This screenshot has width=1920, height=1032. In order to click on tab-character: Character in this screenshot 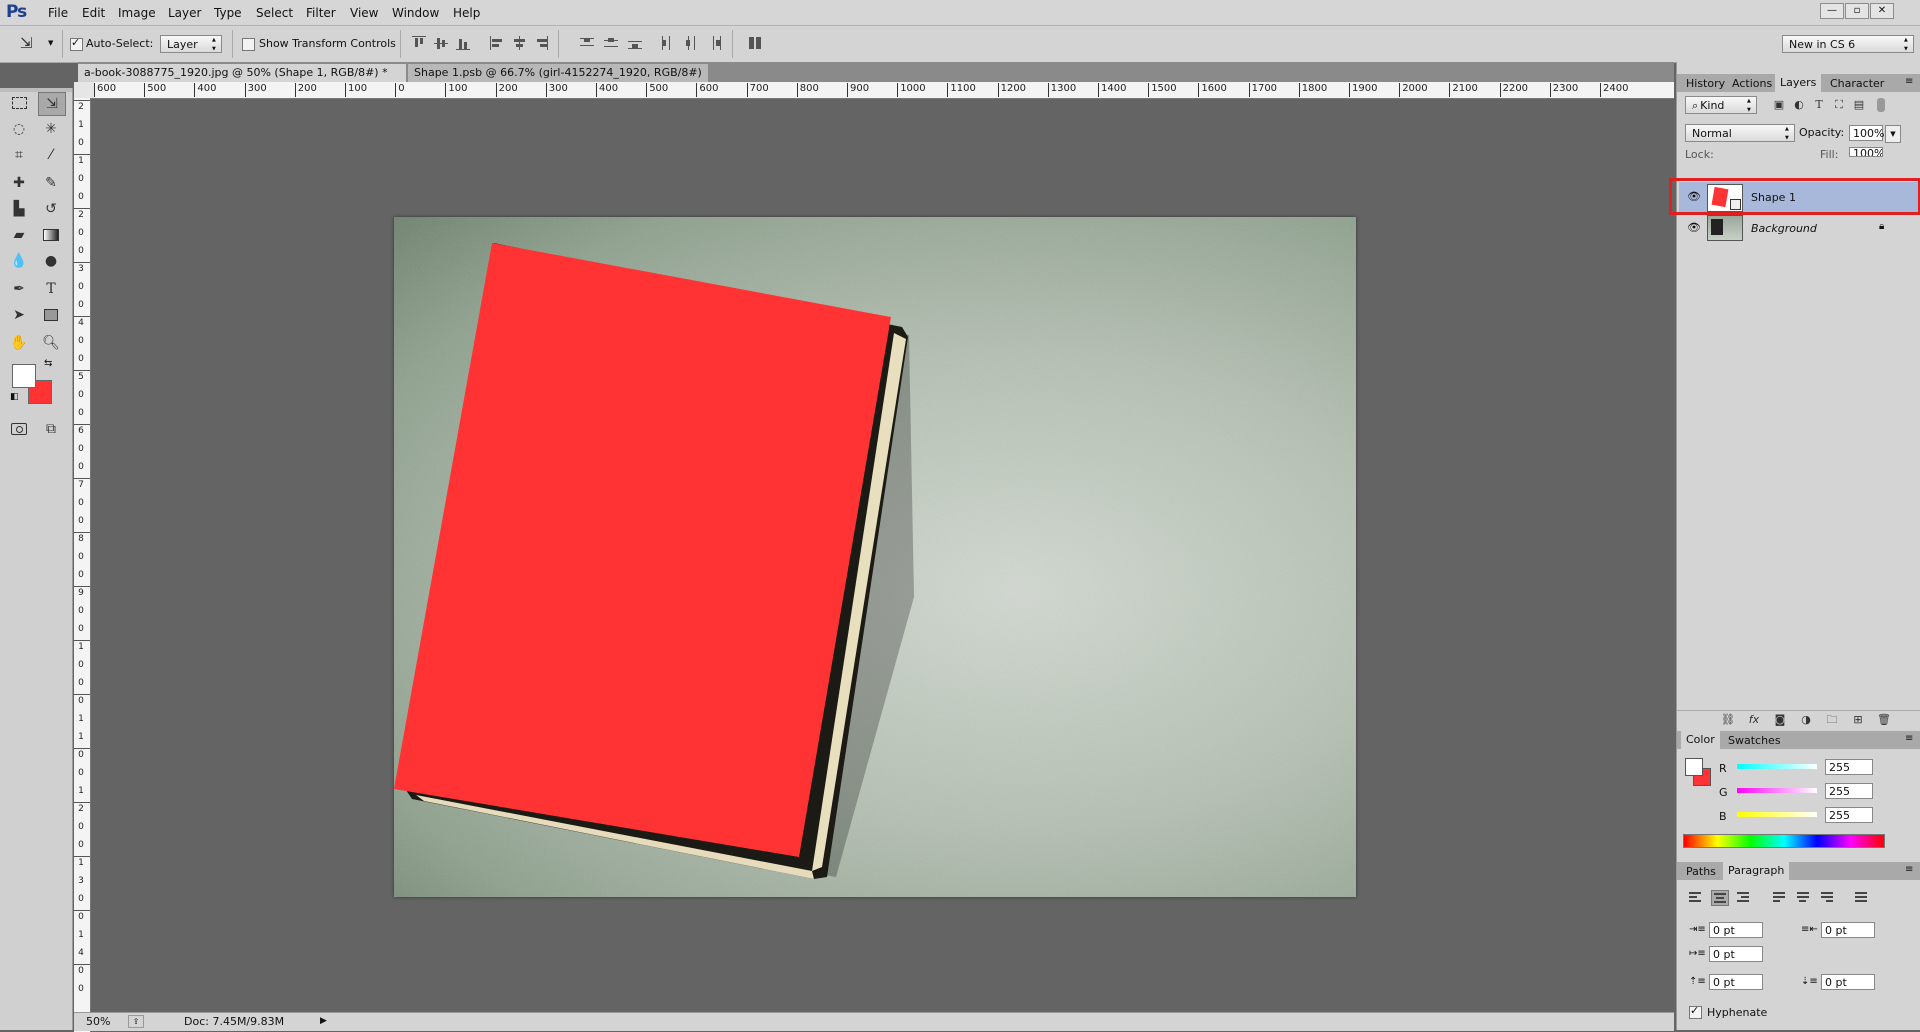, I will do `click(1857, 84)`.